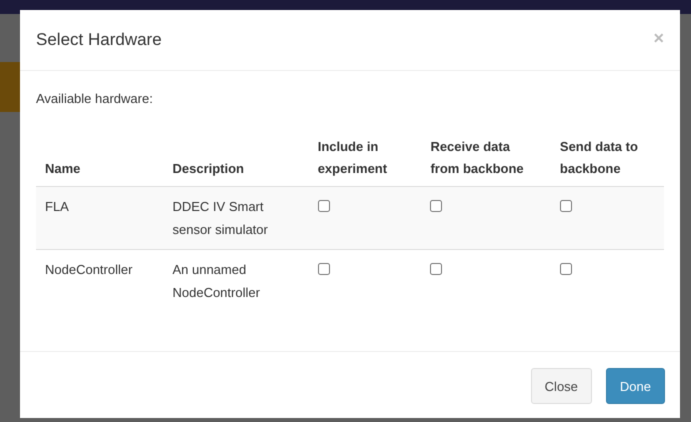 This screenshot has width=691, height=422. Describe the element at coordinates (88, 269) in the screenshot. I see `table-cell: NodeController` at that location.